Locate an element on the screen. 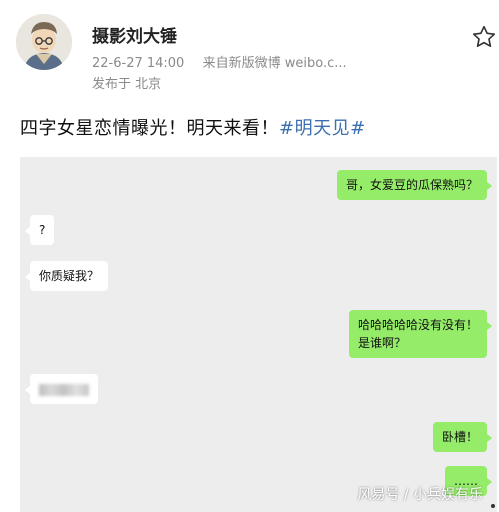  hashtag-link: #明天见# is located at coordinates (322, 128).